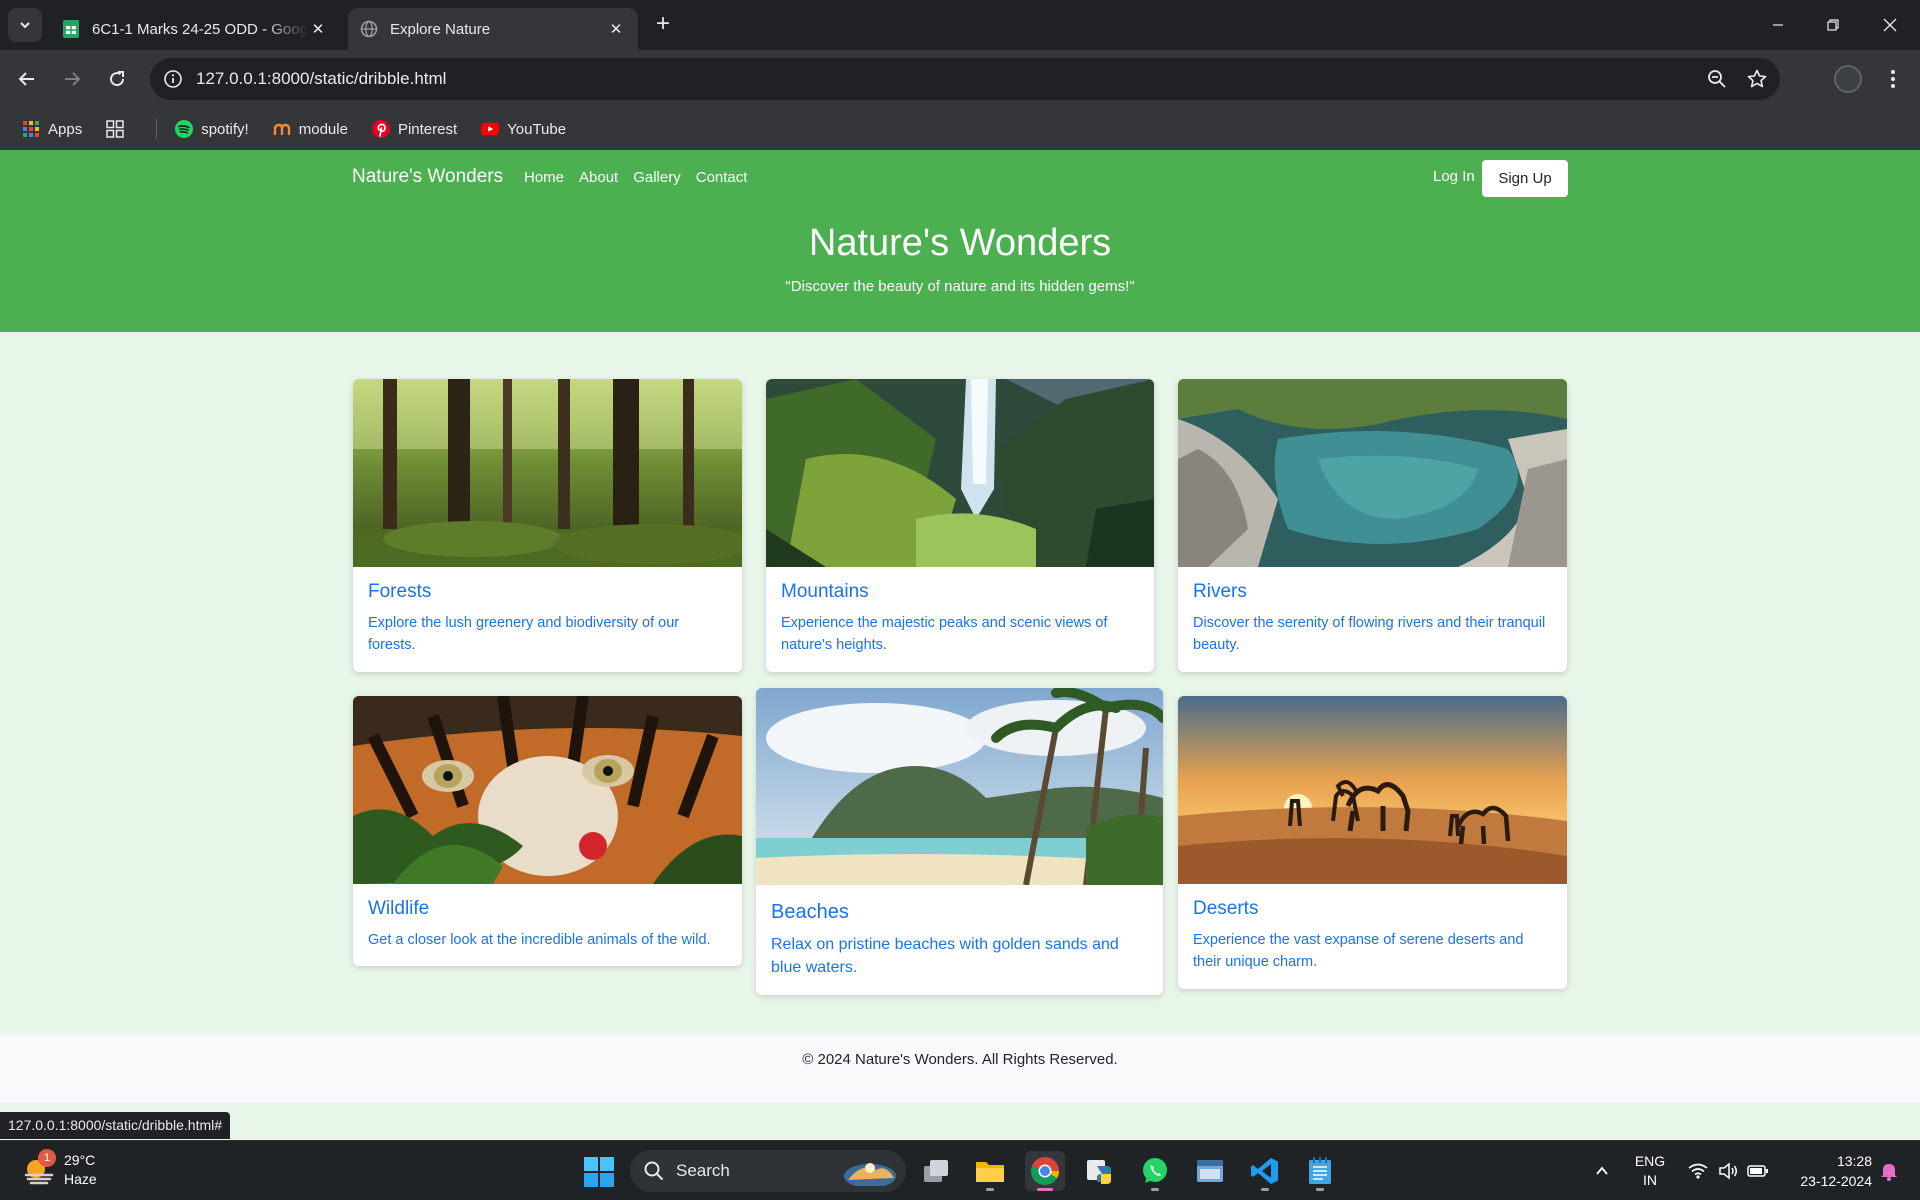  I want to click on windows-icon, so click(599, 1172).